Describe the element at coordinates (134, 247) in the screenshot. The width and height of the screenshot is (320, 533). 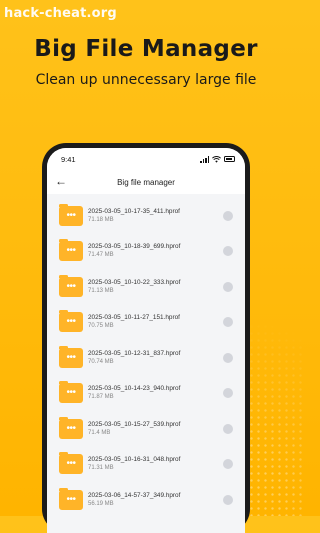
I see `file-name: 2025-03-05_10-18-39_699.hprof` at that location.